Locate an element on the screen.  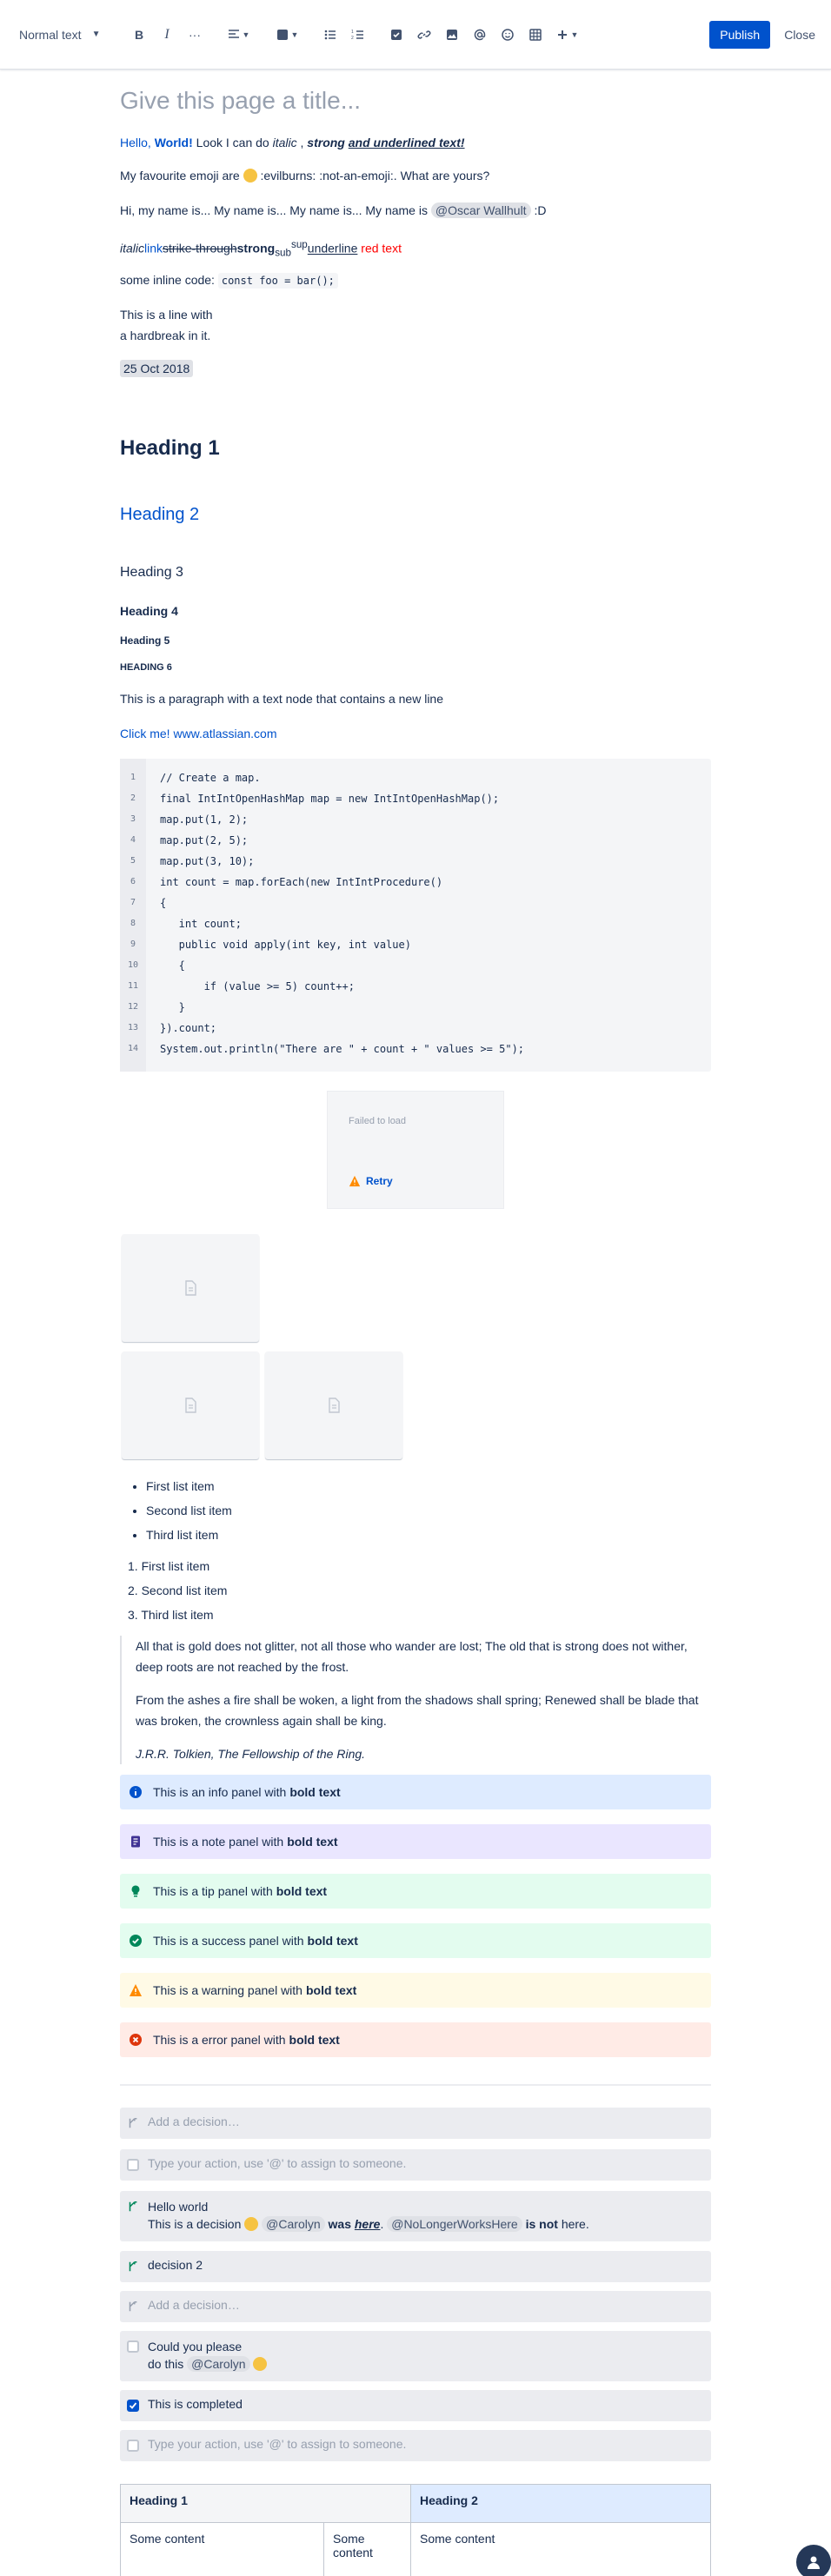
failed-media-card: Failed to load Retry is located at coordinates (415, 1150).